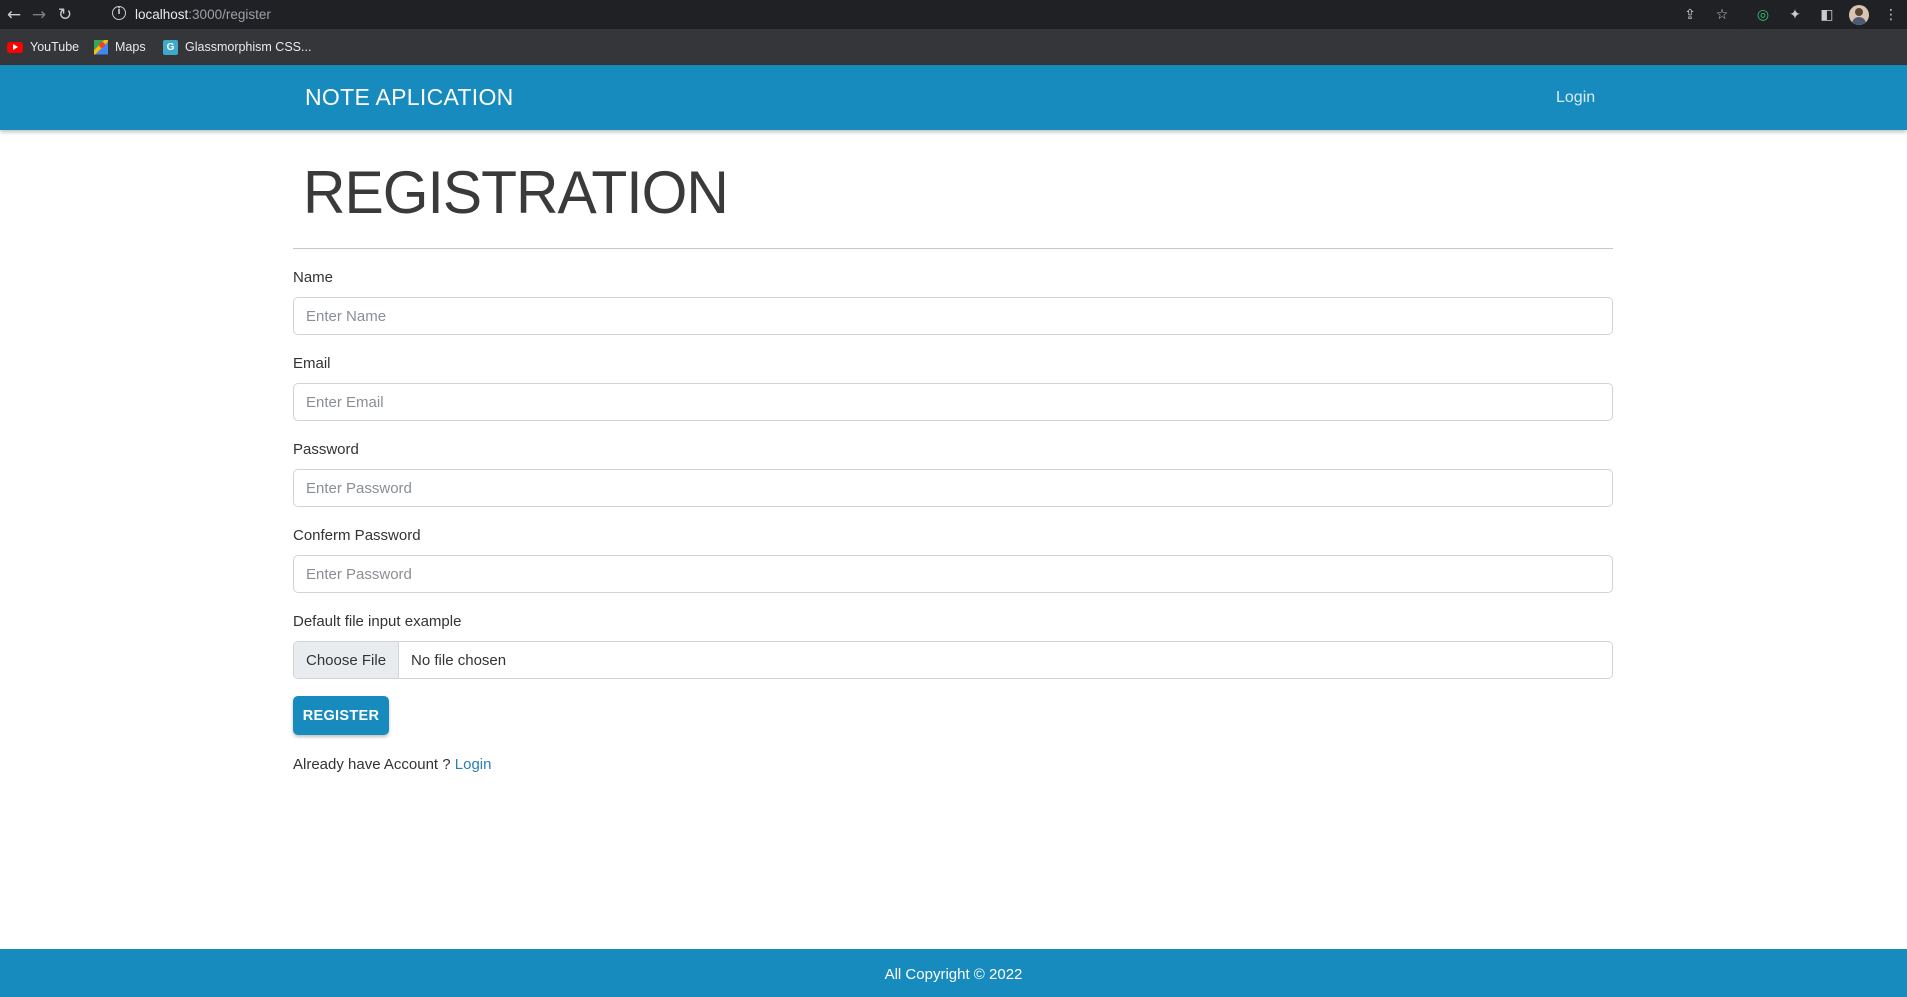  I want to click on file-status-text: No file chosen, so click(459, 660).